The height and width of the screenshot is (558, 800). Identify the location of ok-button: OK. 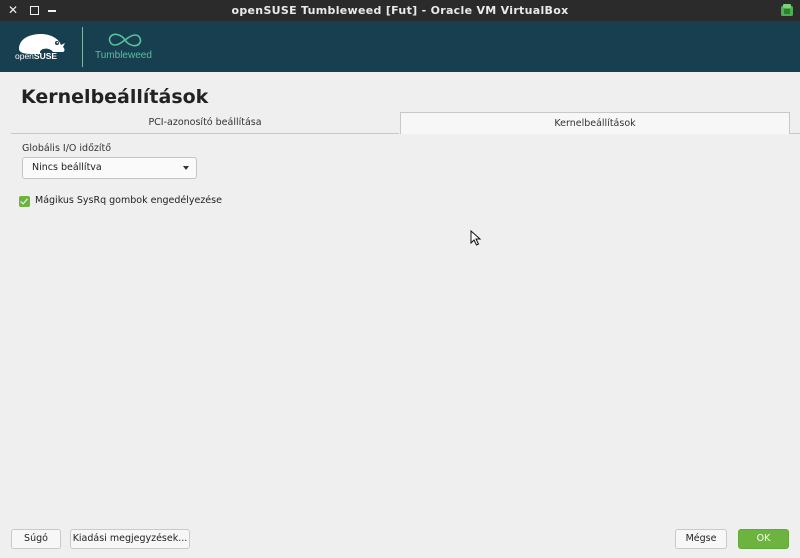
(763, 539).